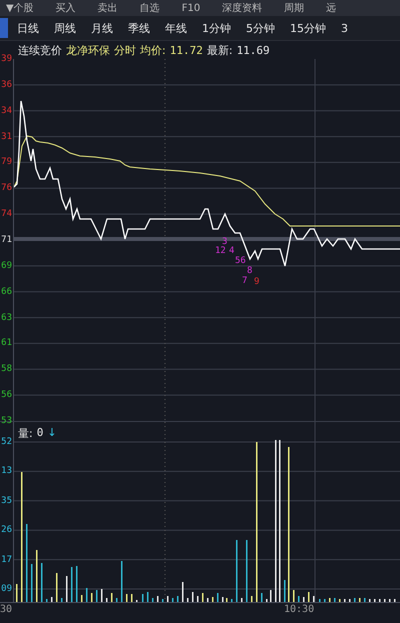  I want to click on period-tab: 3, so click(344, 28).